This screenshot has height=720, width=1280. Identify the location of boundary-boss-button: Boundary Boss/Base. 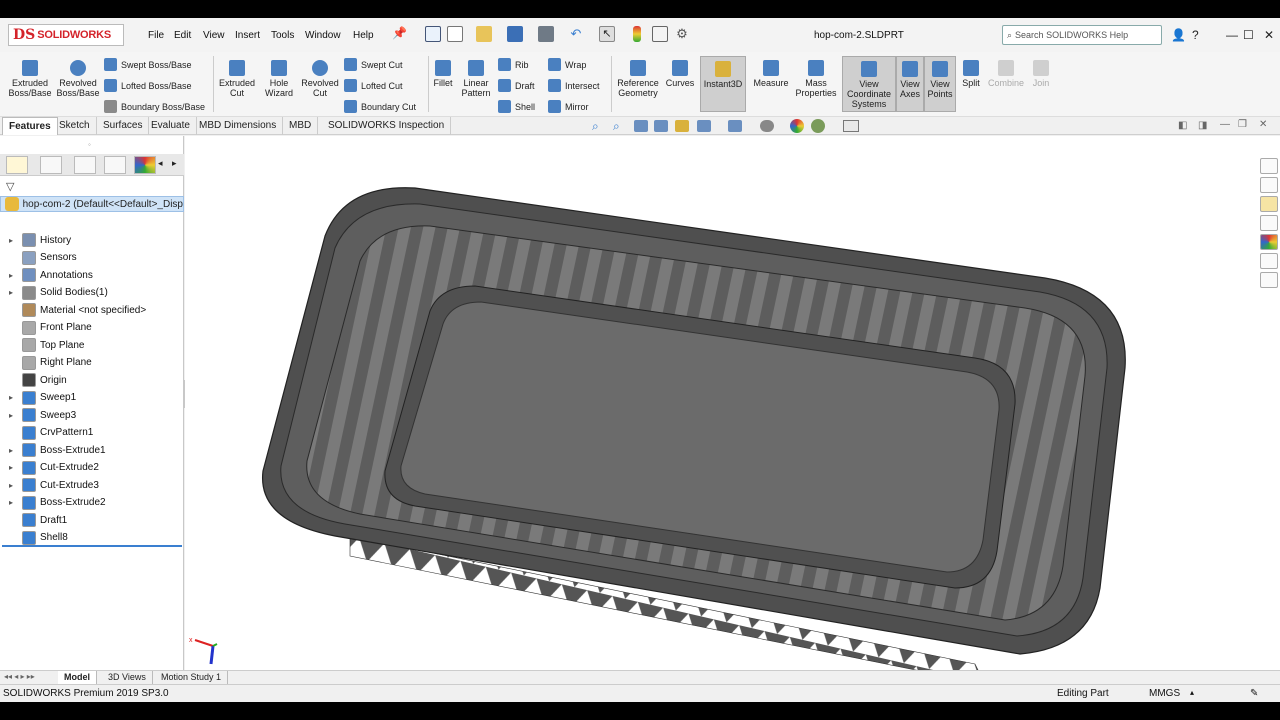
(154, 106).